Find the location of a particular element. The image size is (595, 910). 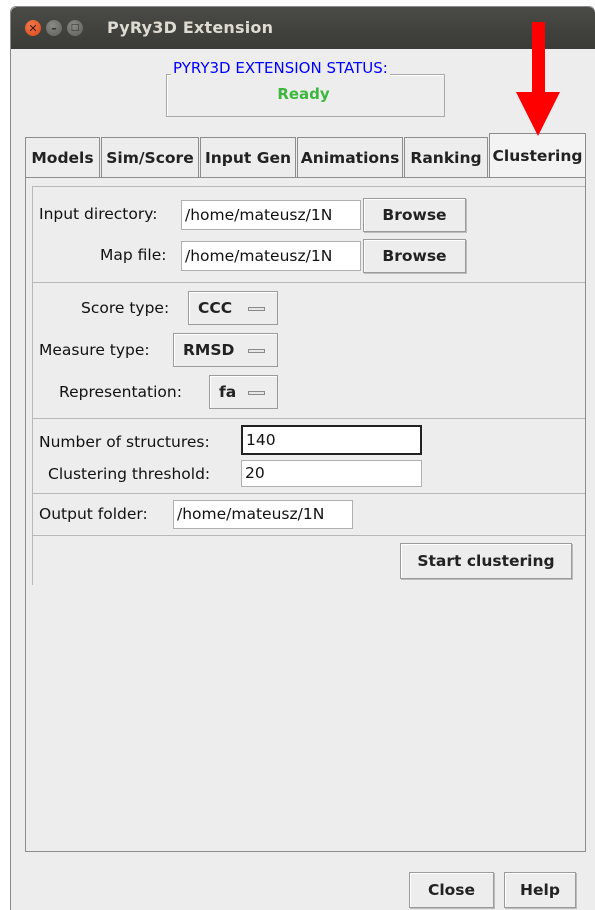

tab-models: Models is located at coordinates (62, 157).